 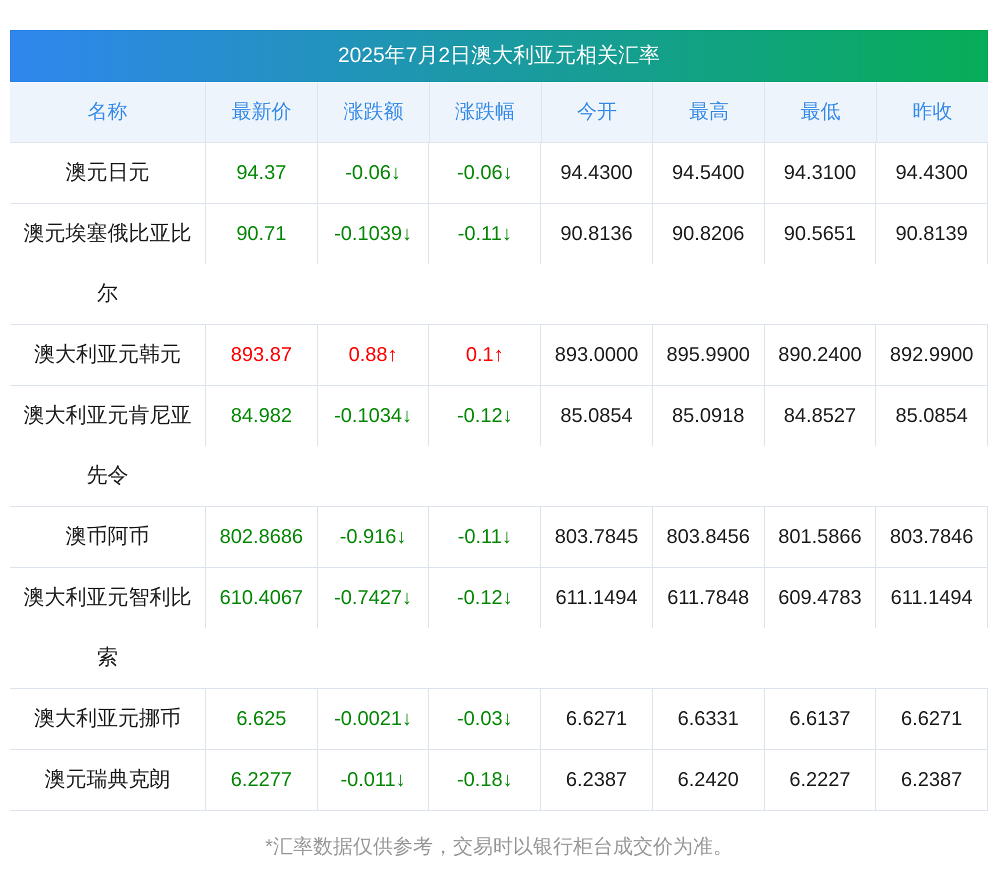 I want to click on table-cell: 892.9900, so click(x=932, y=355).